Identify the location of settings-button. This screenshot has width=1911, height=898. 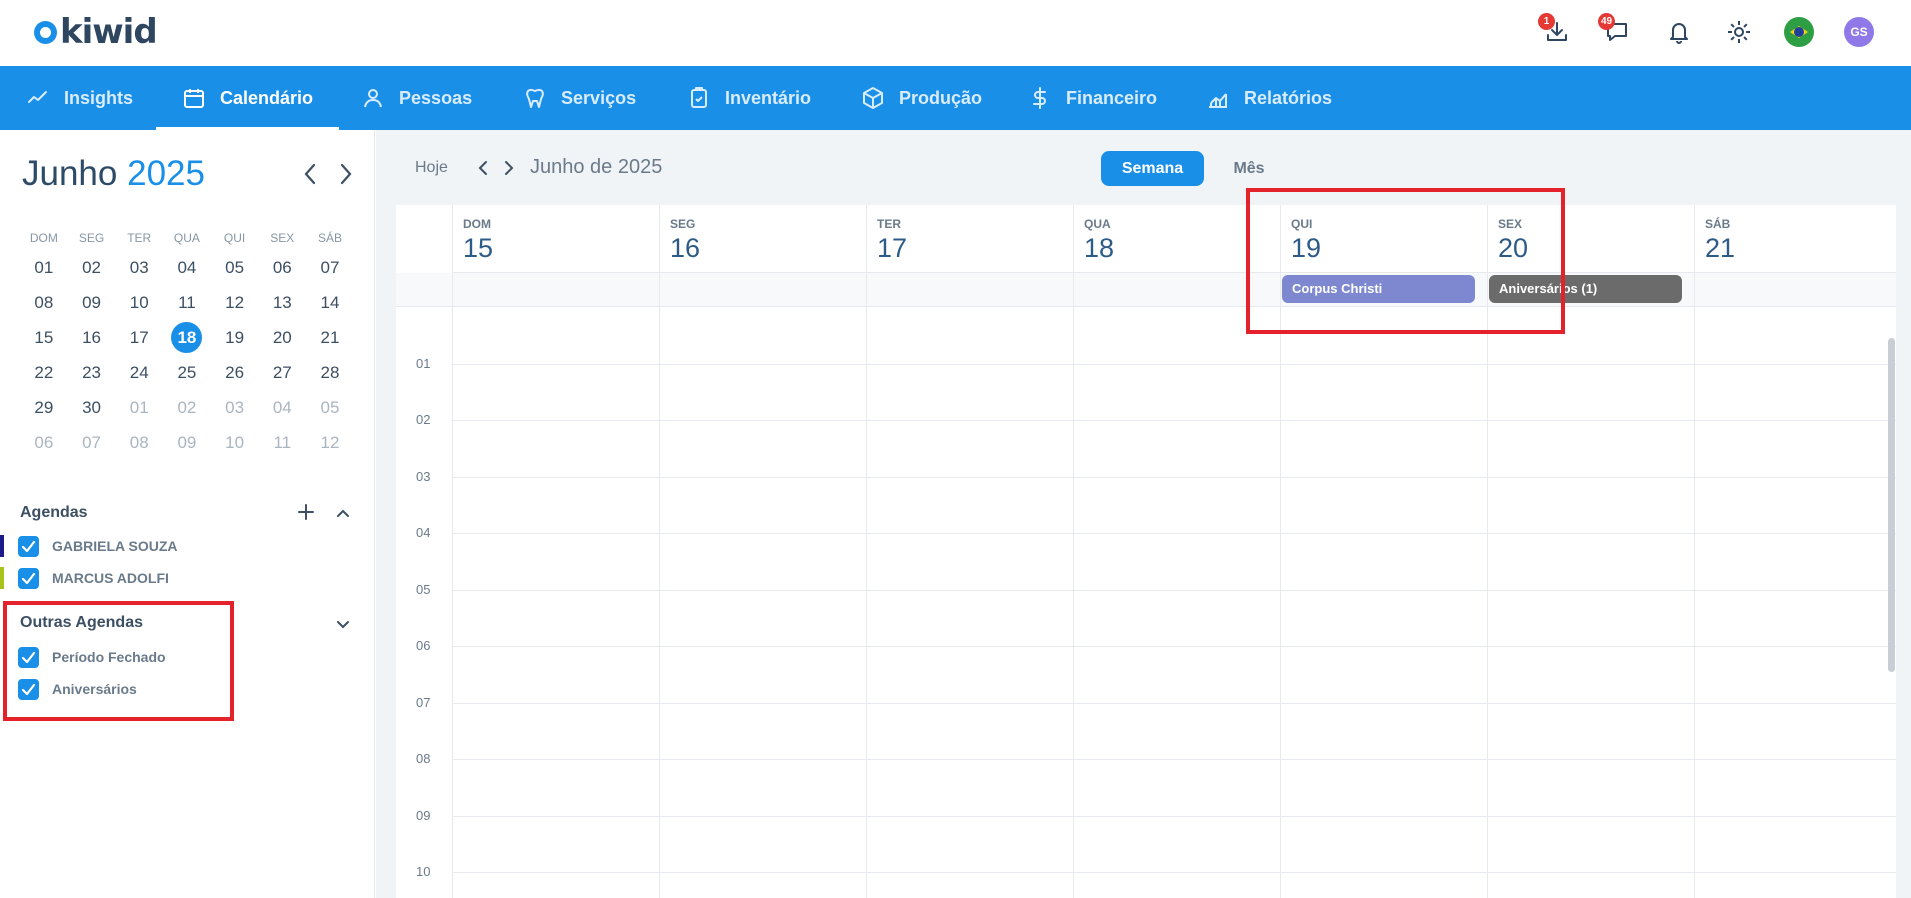
(1739, 32).